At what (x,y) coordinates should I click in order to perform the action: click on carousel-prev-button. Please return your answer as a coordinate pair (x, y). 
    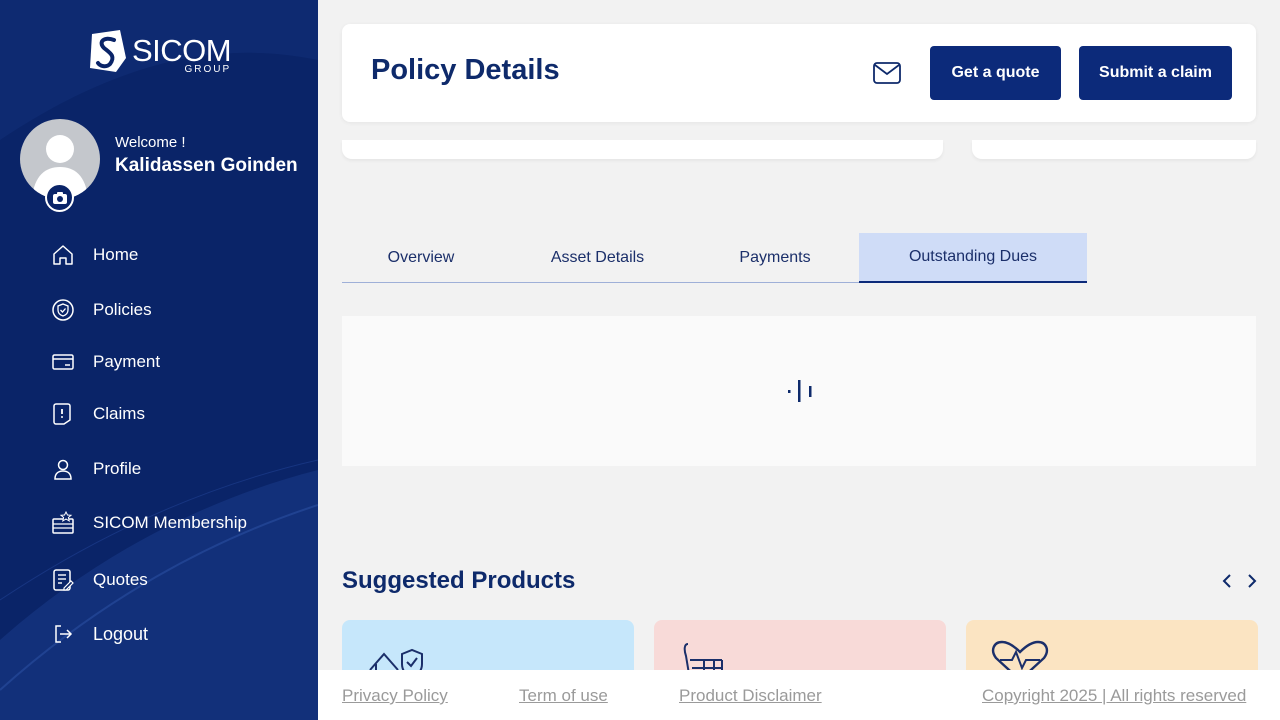
    Looking at the image, I should click on (1227, 581).